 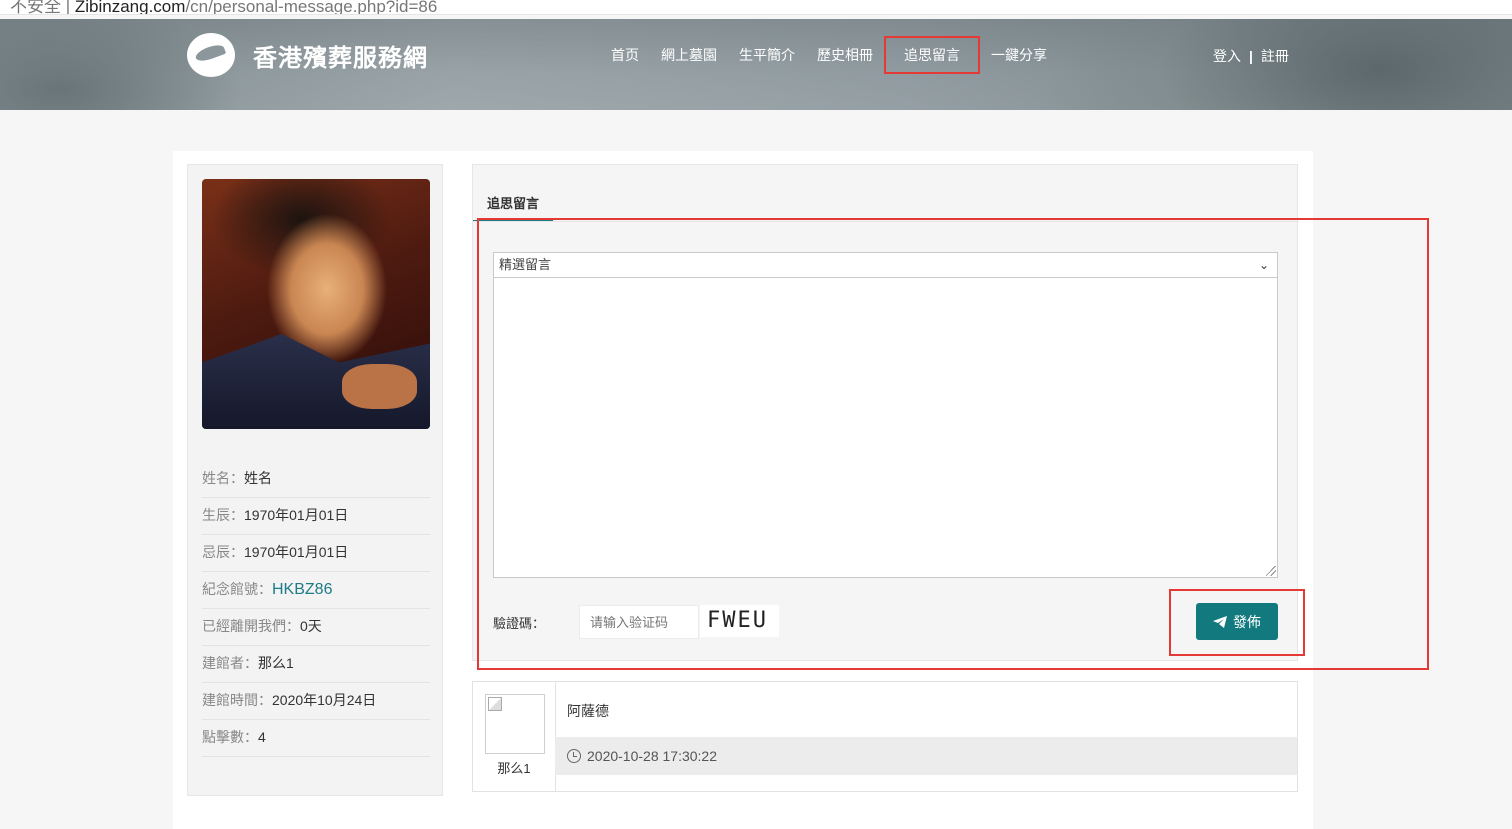 I want to click on tab-messages: 追思留言, so click(x=513, y=207).